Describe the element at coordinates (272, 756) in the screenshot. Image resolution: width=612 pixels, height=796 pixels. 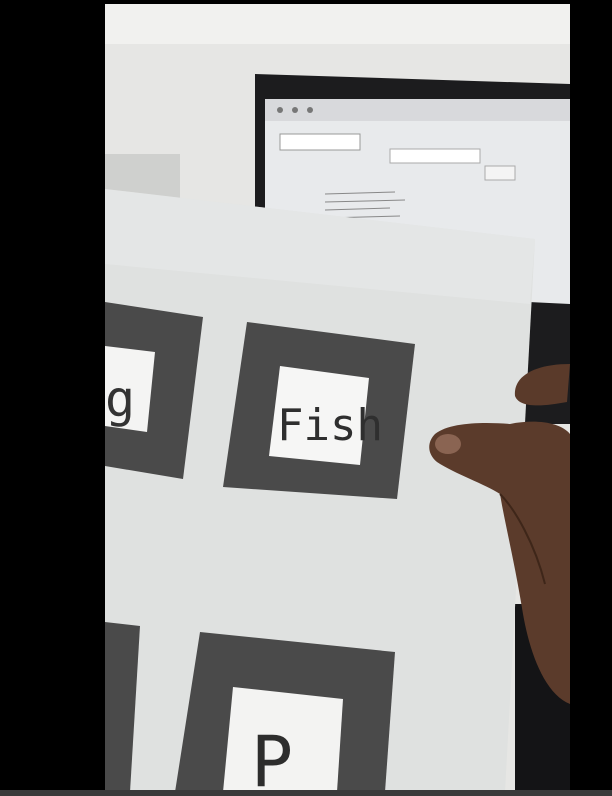
I see `marker-p-text: P` at that location.